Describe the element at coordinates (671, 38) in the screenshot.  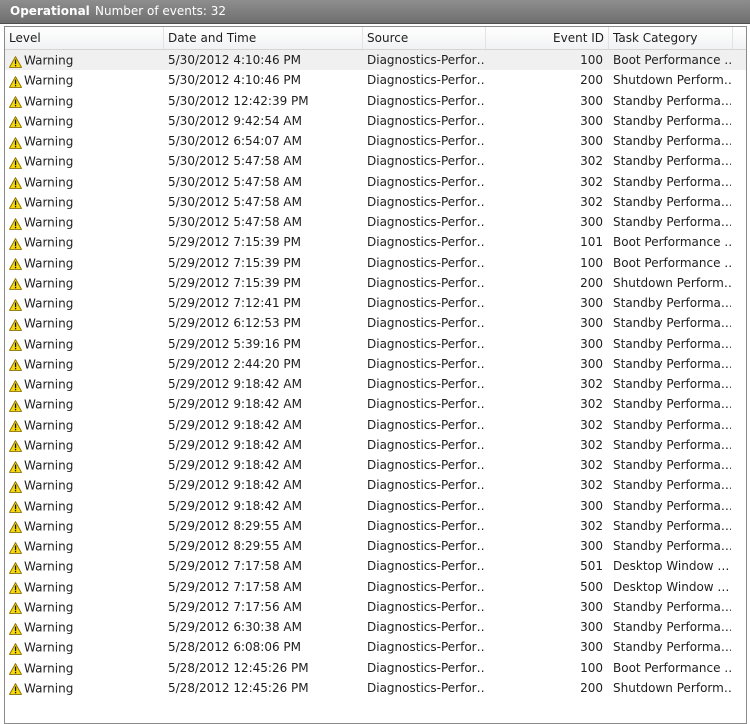
I see `column-header-task-category: Task Category` at that location.